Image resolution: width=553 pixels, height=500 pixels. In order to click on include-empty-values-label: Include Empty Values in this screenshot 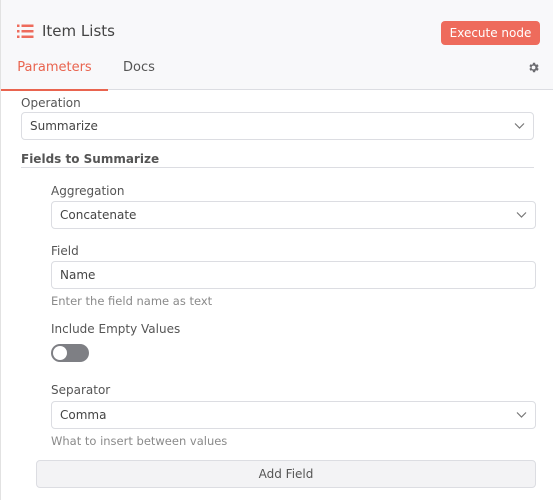, I will do `click(116, 329)`.